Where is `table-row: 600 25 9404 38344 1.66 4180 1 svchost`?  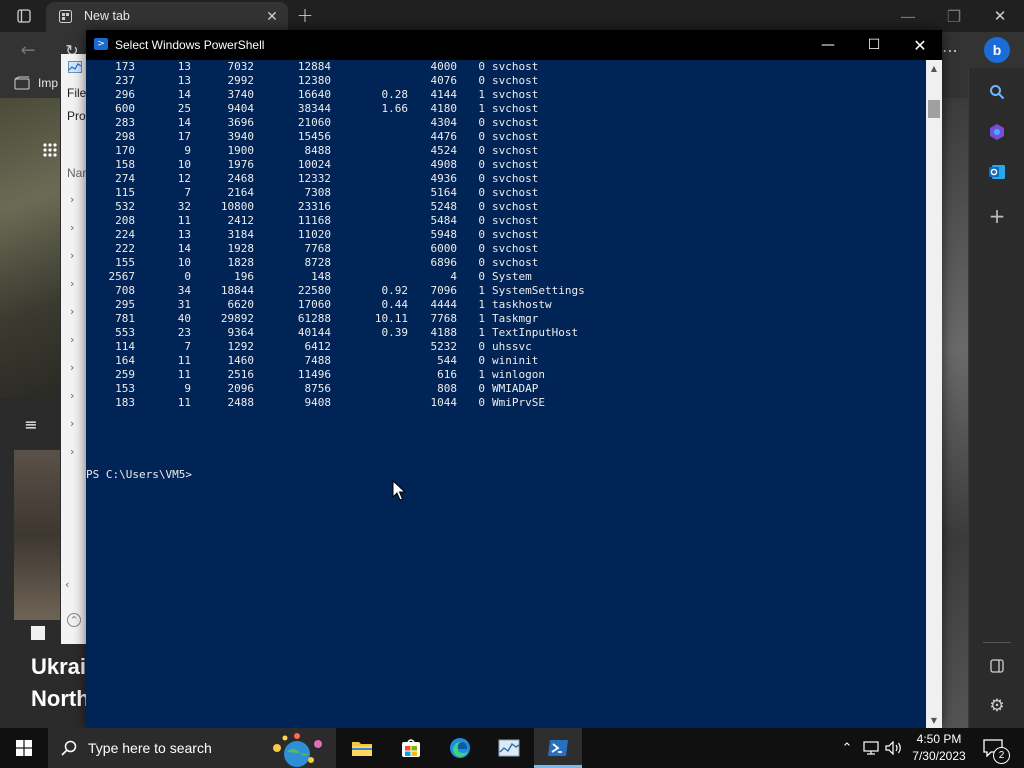
table-row: 600 25 9404 38344 1.66 4180 1 svchost is located at coordinates (346, 109).